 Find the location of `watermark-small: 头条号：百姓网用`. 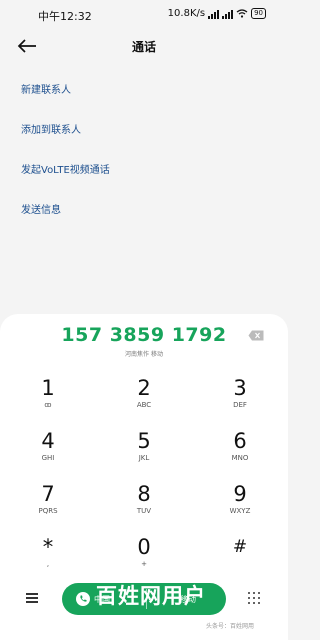

watermark-small: 头条号：百姓网用 is located at coordinates (230, 626).